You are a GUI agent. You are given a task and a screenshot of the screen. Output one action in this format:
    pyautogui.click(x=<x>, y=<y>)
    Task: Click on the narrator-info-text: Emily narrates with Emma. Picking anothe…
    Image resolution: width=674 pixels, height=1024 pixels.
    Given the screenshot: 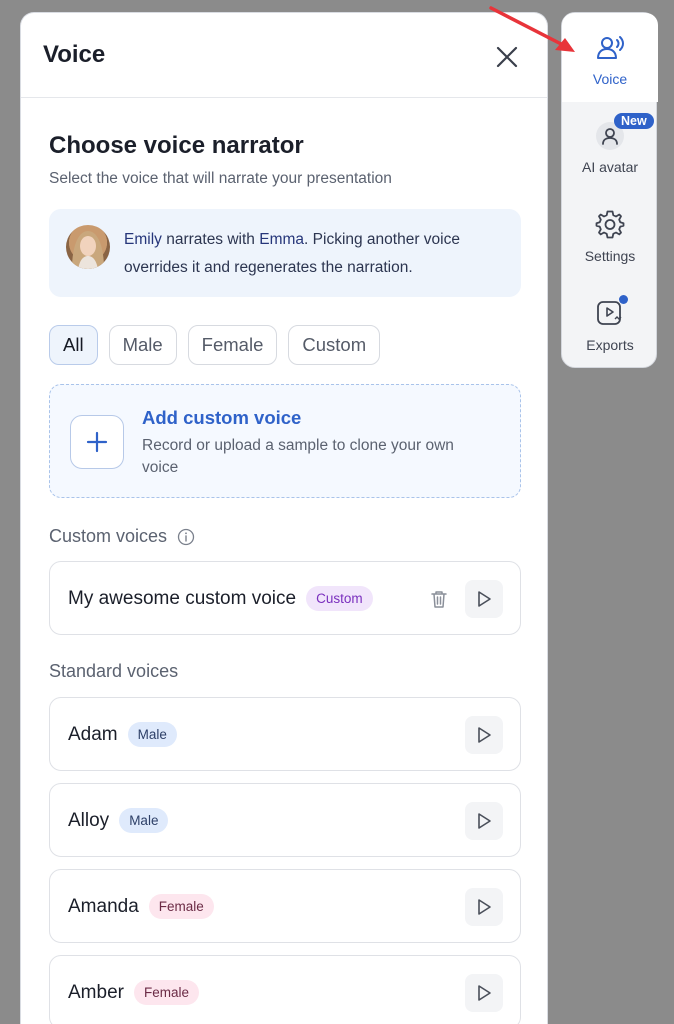 What is the action you would take?
    pyautogui.click(x=314, y=254)
    